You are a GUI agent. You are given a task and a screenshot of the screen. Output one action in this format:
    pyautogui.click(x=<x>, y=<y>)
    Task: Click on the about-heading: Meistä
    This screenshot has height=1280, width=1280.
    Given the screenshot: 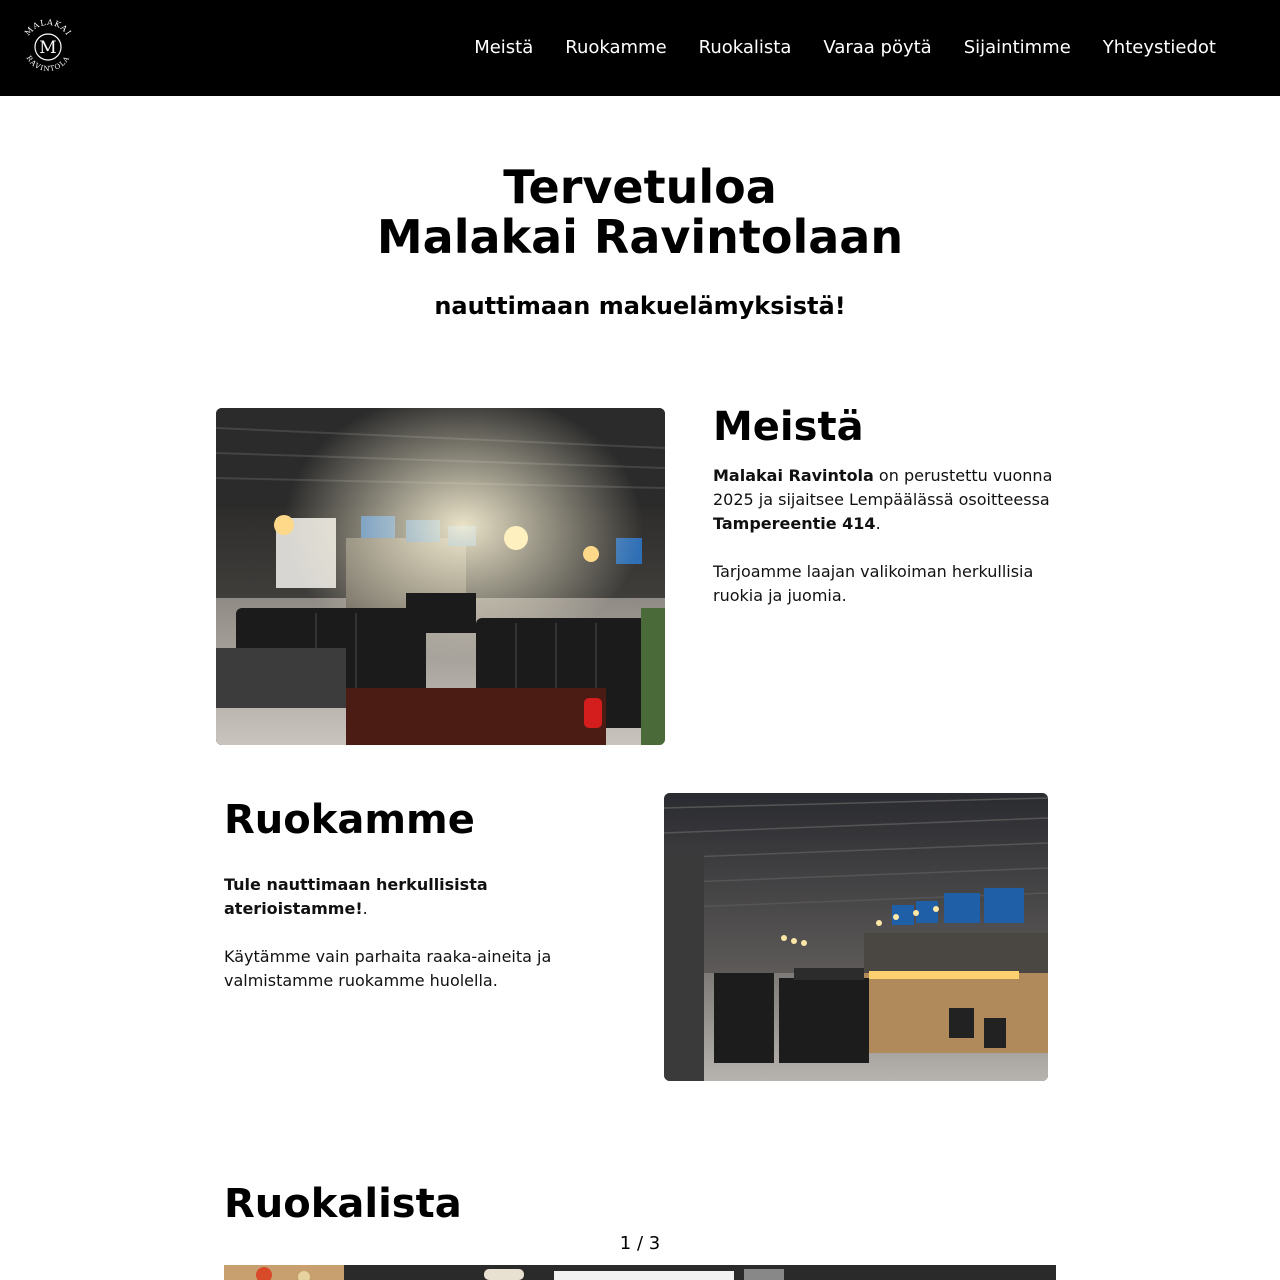 What is the action you would take?
    pyautogui.click(x=788, y=427)
    